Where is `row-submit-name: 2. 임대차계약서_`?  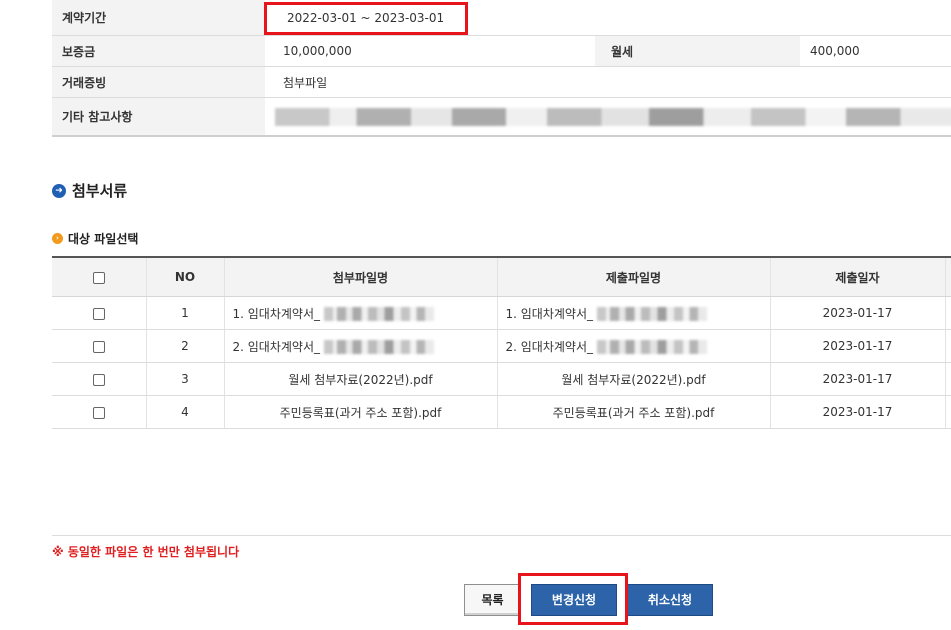 row-submit-name: 2. 임대차계약서_ is located at coordinates (549, 346).